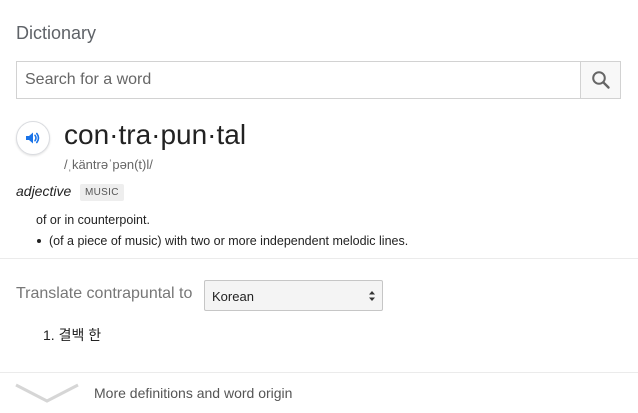  What do you see at coordinates (299, 80) in the screenshot?
I see `search-input` at bounding box center [299, 80].